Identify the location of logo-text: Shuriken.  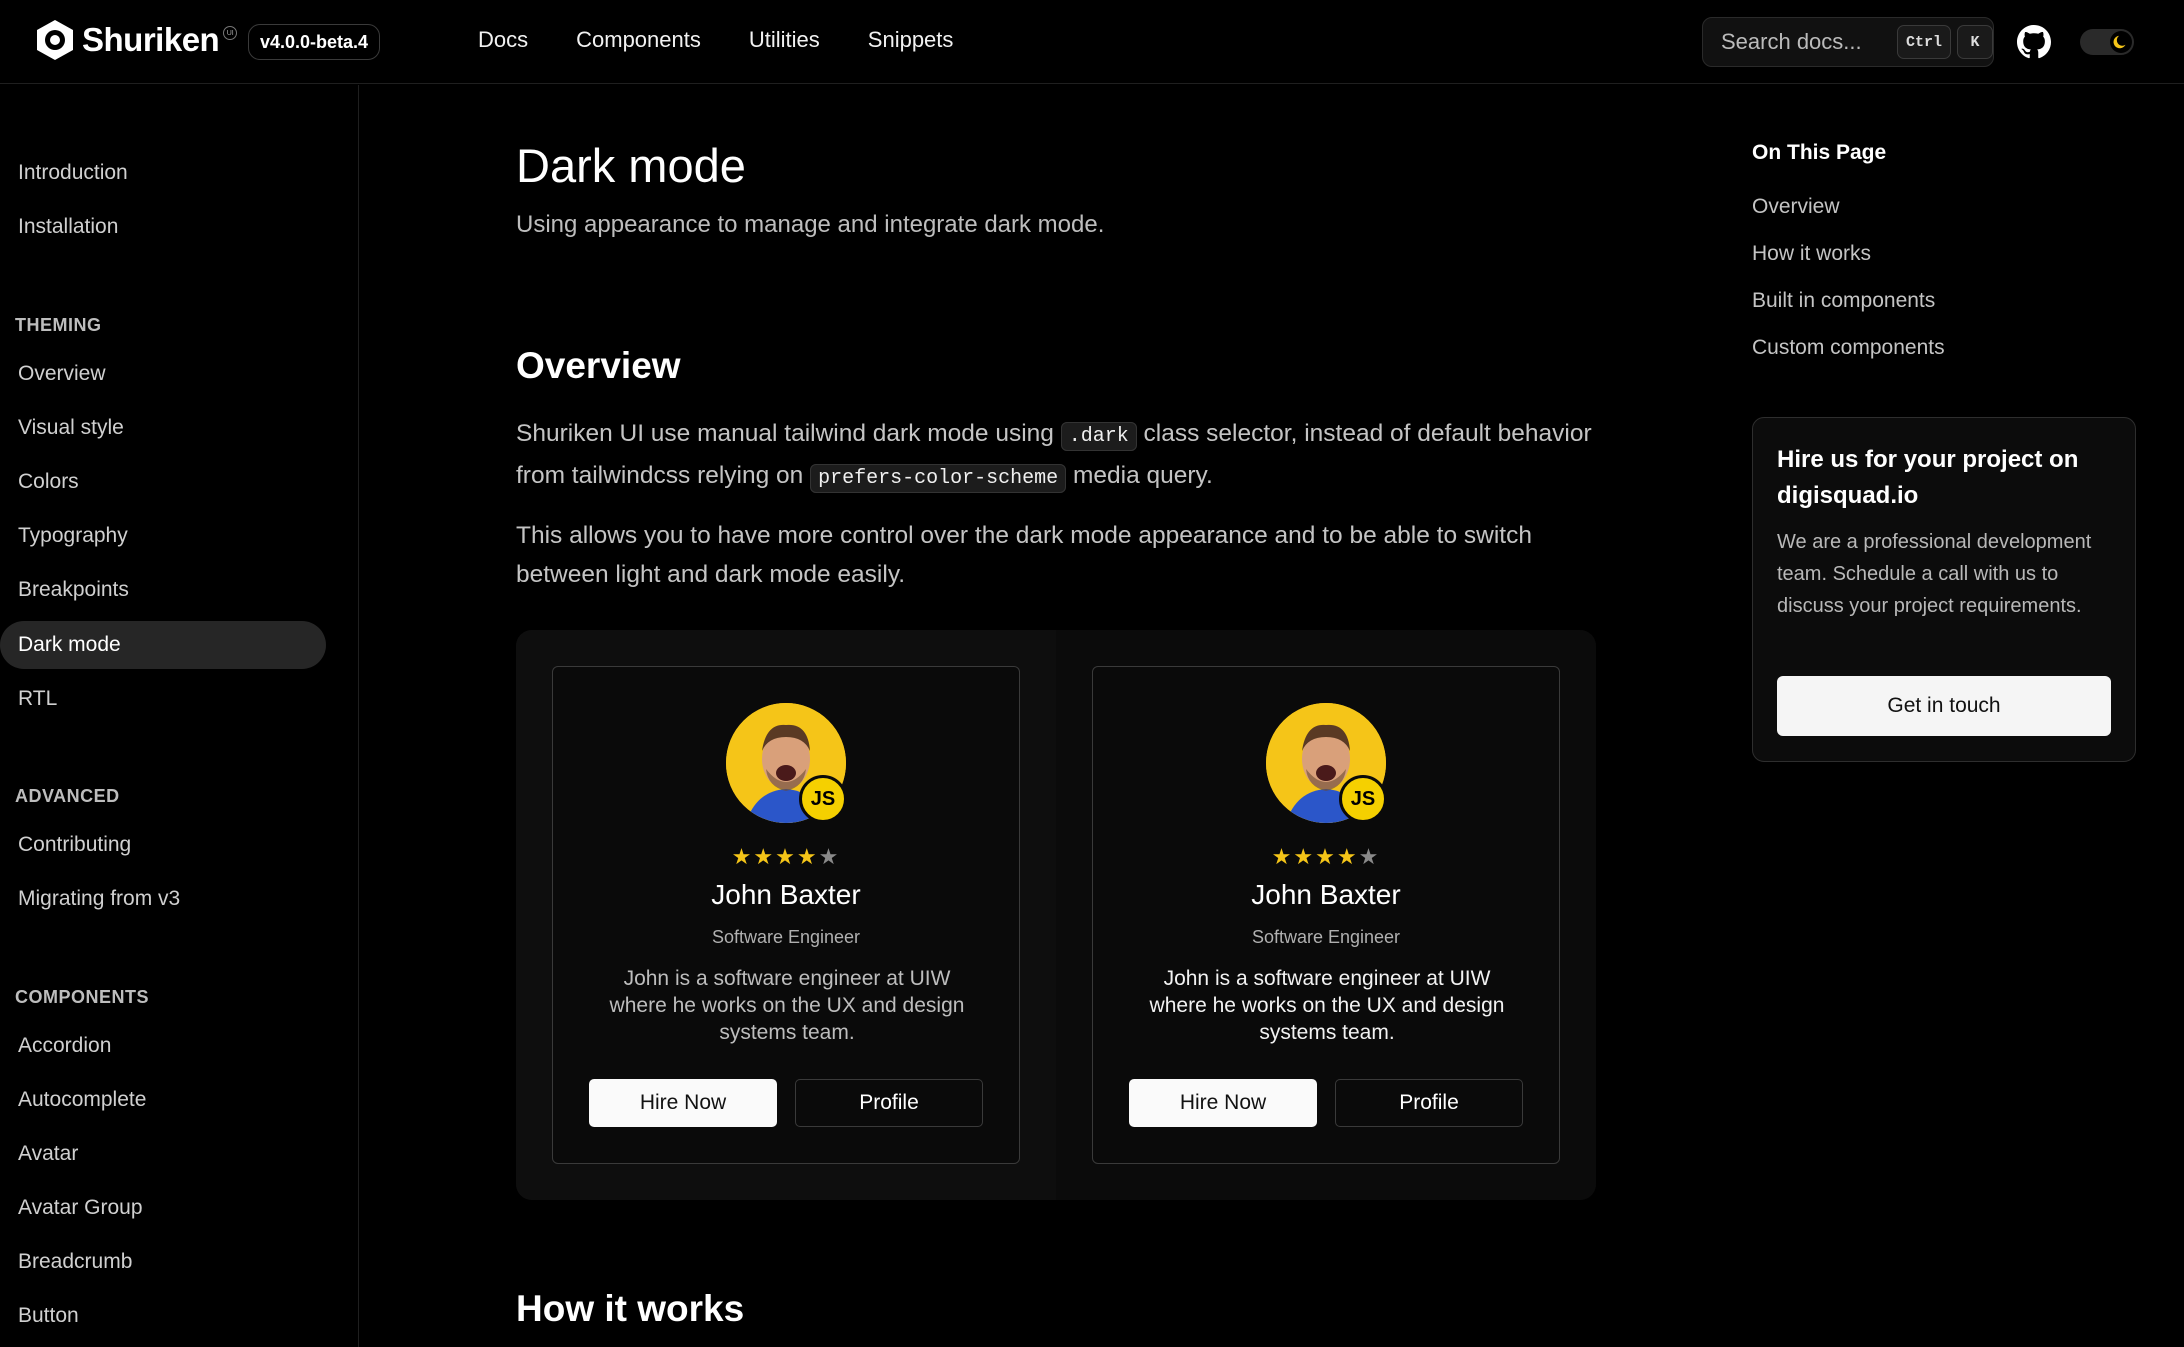
(151, 39).